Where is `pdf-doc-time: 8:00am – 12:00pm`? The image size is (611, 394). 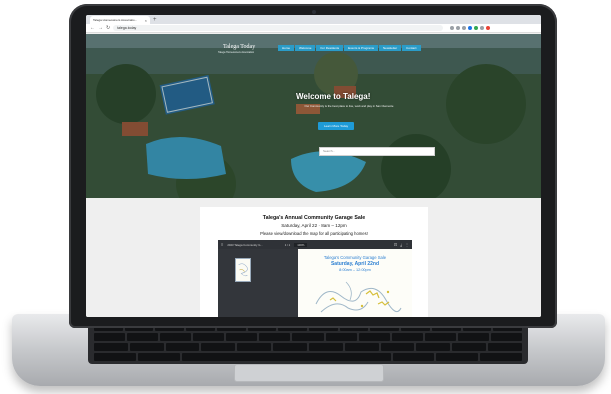
pdf-doc-time: 8:00am – 12:00pm is located at coordinates (355, 270).